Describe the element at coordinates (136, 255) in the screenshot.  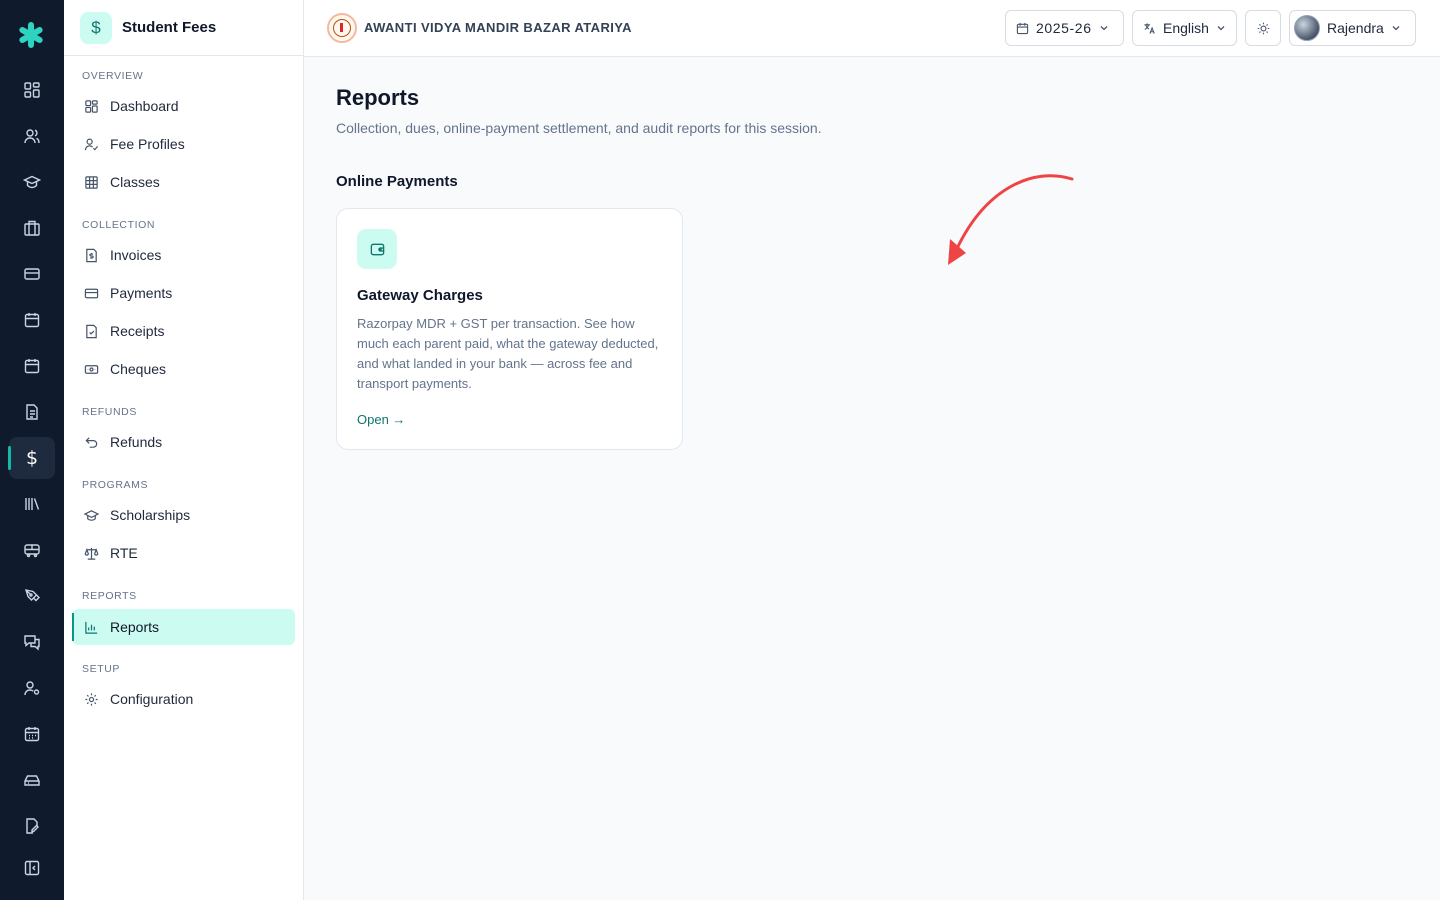
I see `sidebar-item-label: Invoices` at that location.